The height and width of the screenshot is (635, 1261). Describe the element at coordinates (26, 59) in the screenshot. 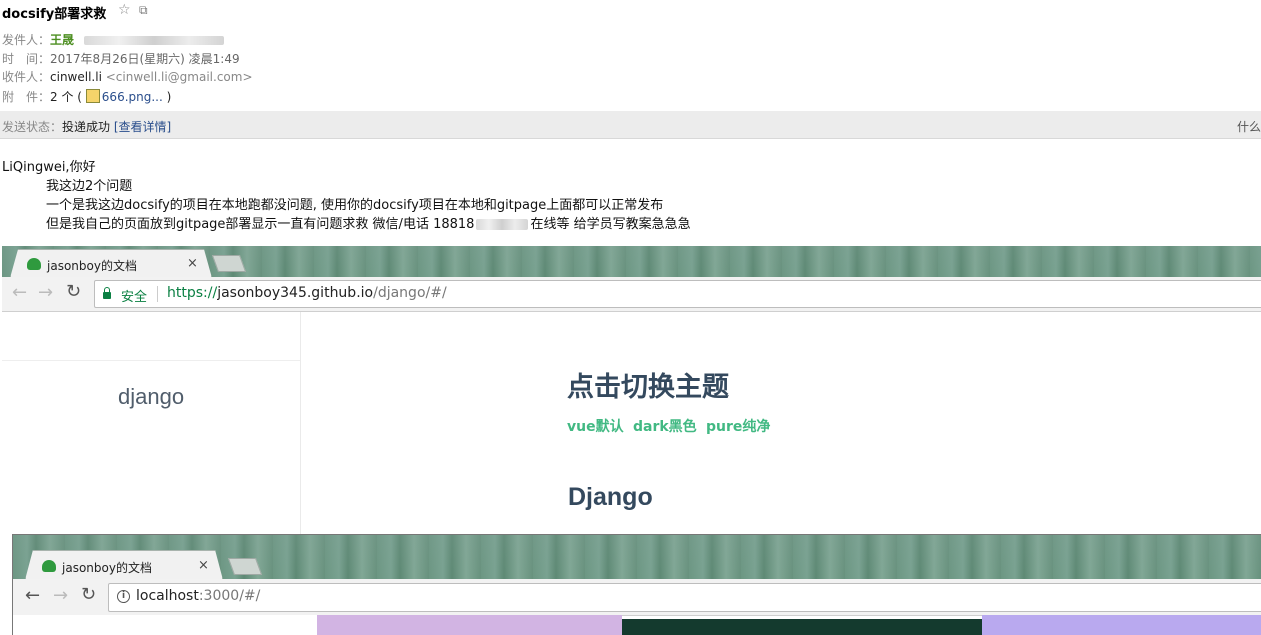

I see `time-label: 时 间：` at that location.